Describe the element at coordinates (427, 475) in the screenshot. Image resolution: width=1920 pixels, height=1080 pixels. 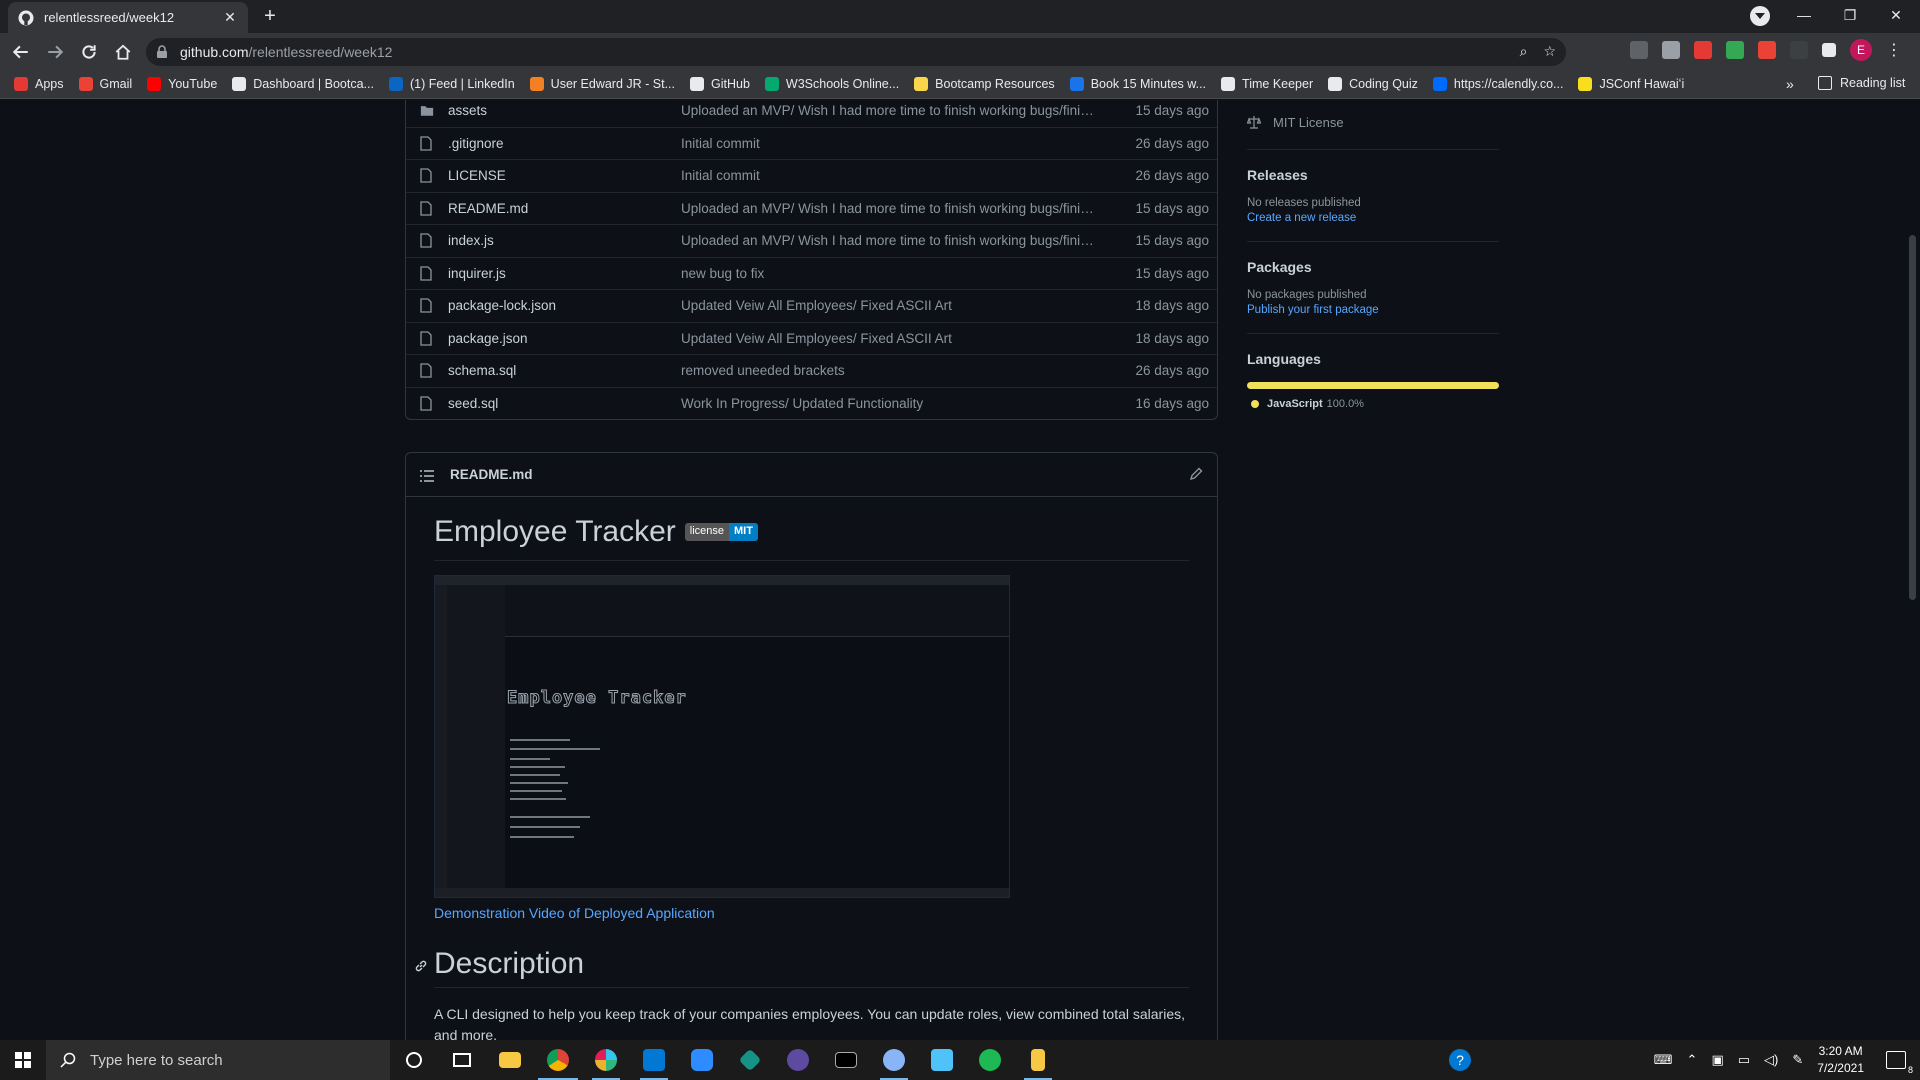
I see `list-icon` at that location.